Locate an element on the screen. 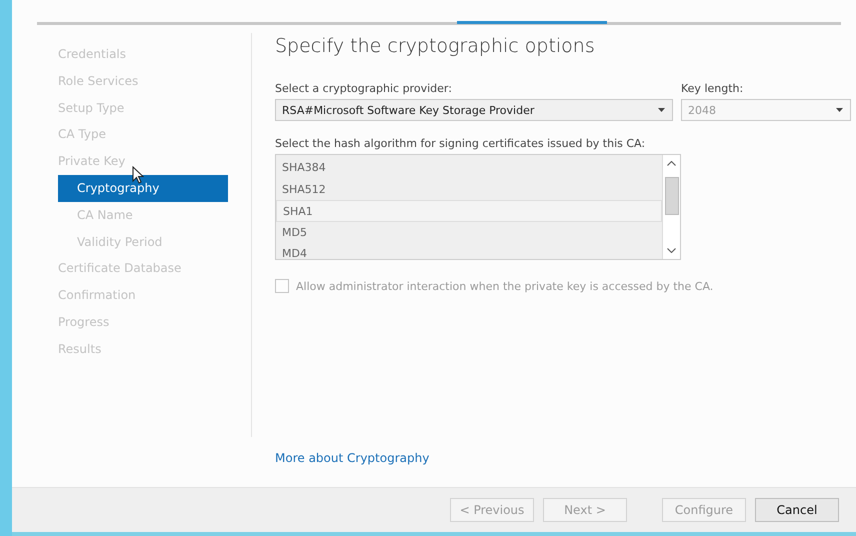 The height and width of the screenshot is (536, 856). nav-item: Validity Period is located at coordinates (143, 242).